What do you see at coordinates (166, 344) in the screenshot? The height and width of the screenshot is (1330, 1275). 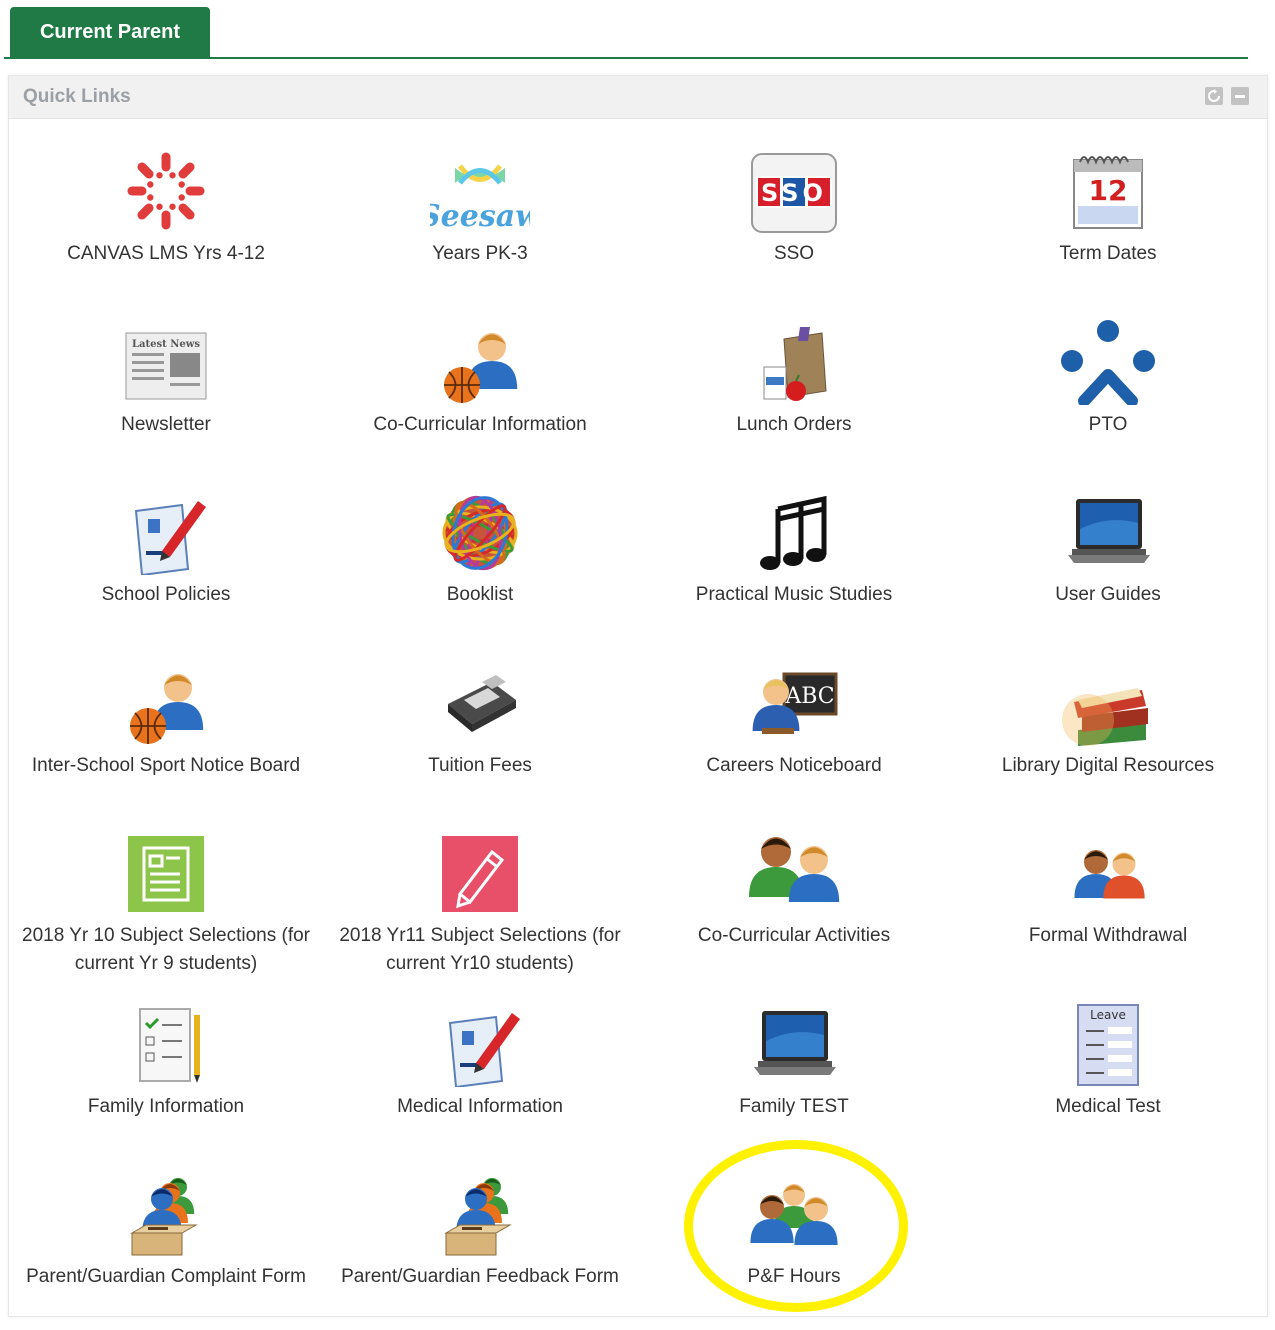 I see `svg-text: Latest News` at bounding box center [166, 344].